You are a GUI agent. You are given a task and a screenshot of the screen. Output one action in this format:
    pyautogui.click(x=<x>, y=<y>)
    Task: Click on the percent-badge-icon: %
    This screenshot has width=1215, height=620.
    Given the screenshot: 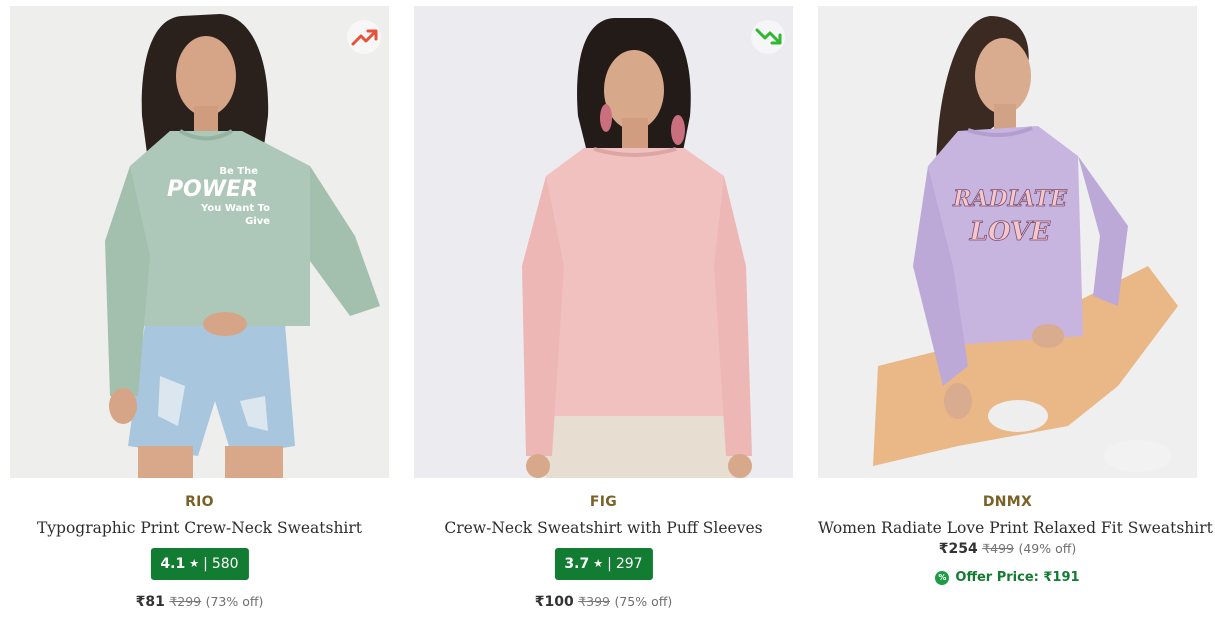 What is the action you would take?
    pyautogui.click(x=942, y=577)
    